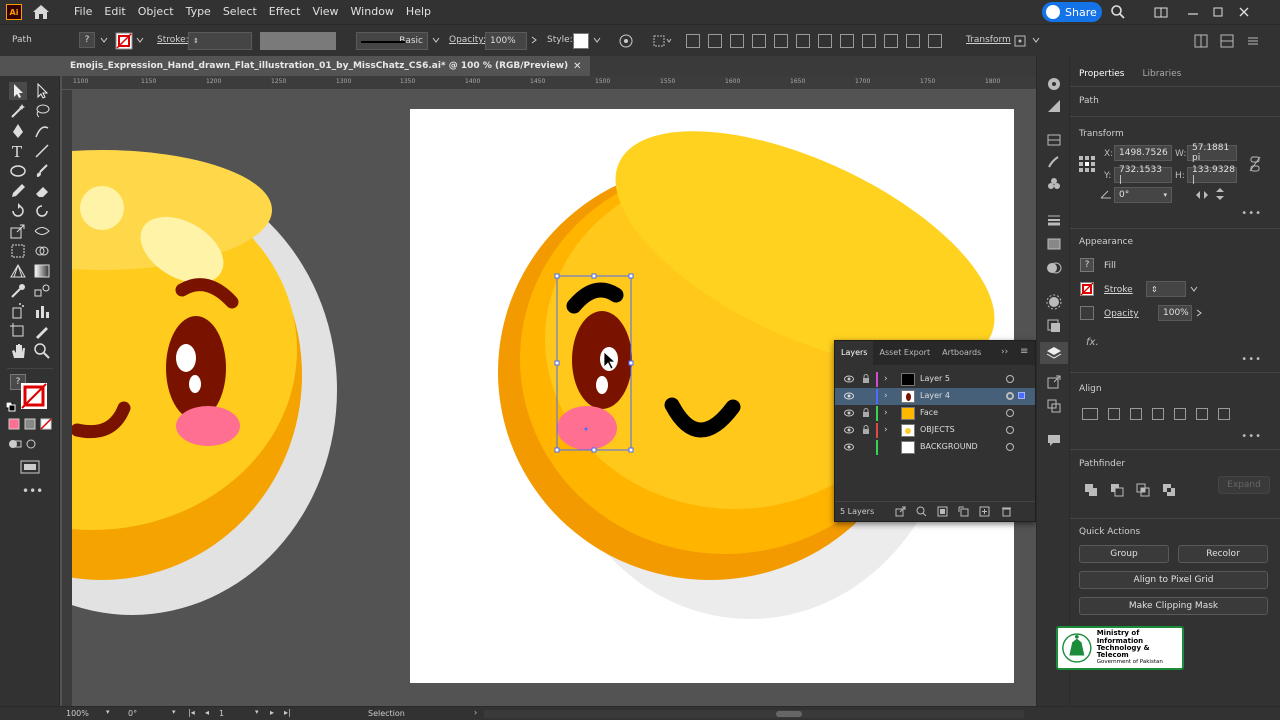 The width and height of the screenshot is (1280, 720). What do you see at coordinates (1054, 184) in the screenshot?
I see `symbols-icon` at bounding box center [1054, 184].